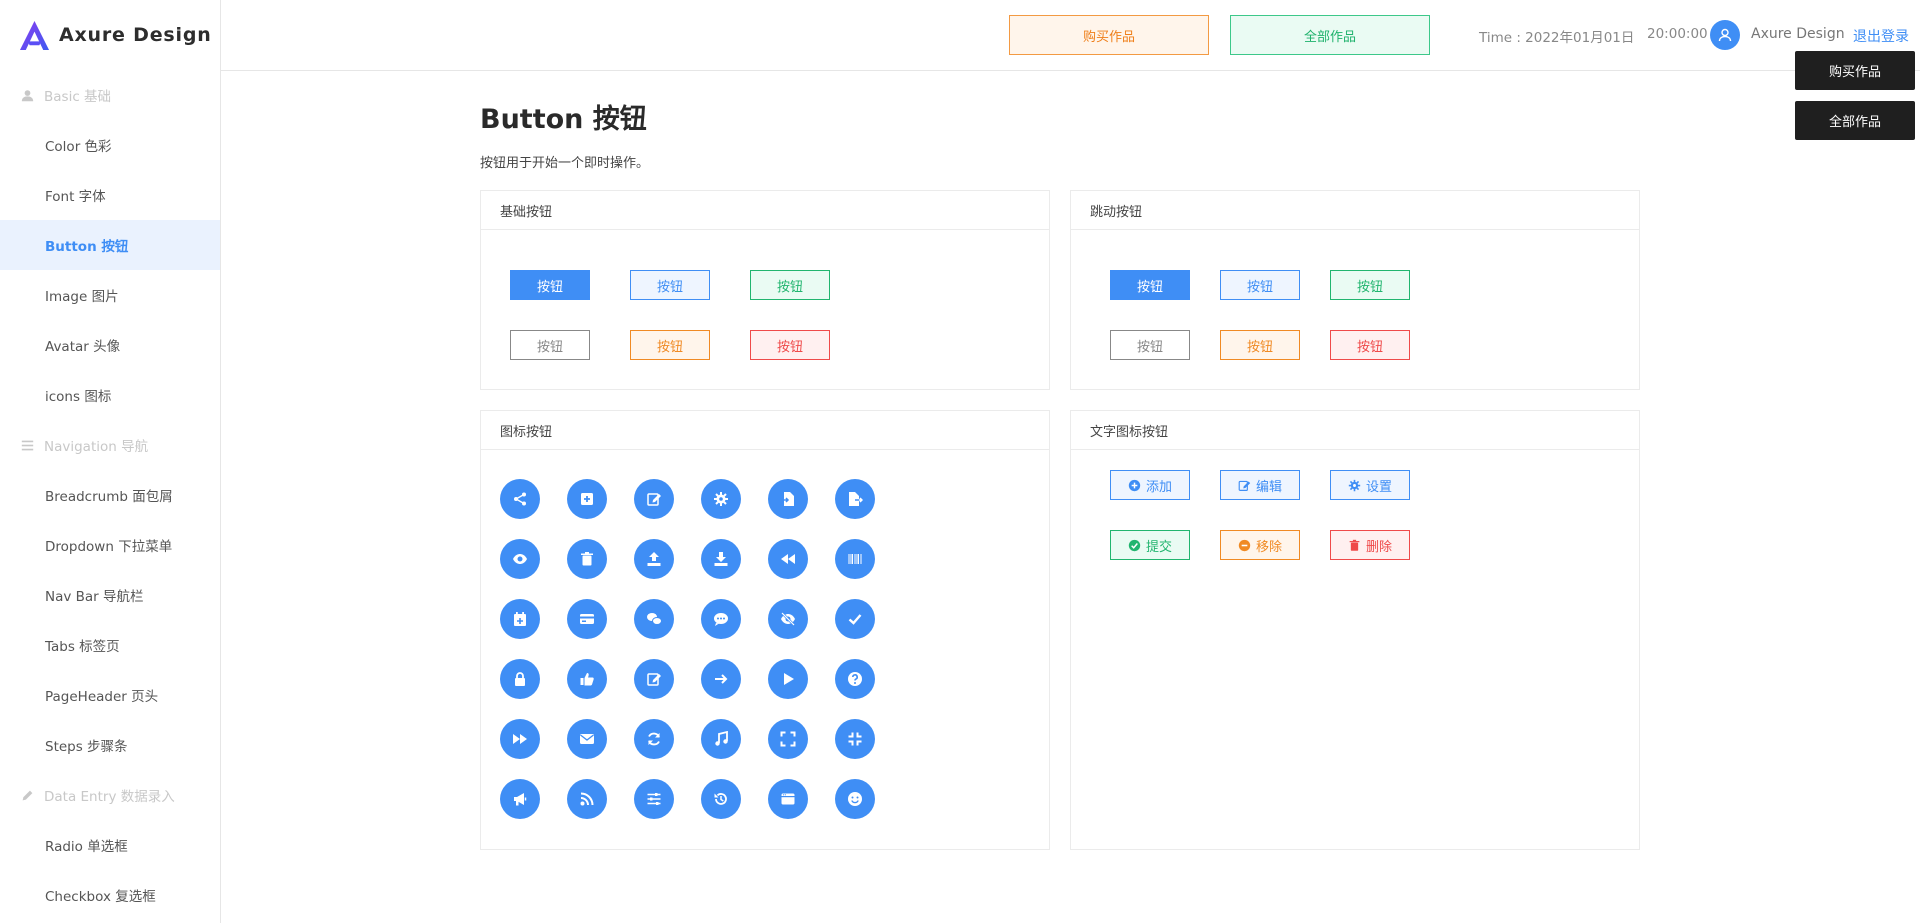  I want to click on lock-icon-button, so click(520, 679).